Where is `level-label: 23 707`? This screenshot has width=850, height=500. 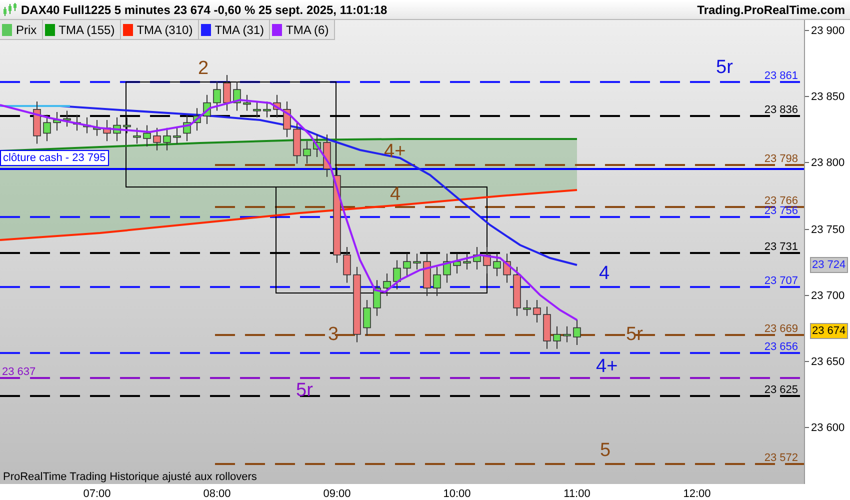
level-label: 23 707 is located at coordinates (781, 281).